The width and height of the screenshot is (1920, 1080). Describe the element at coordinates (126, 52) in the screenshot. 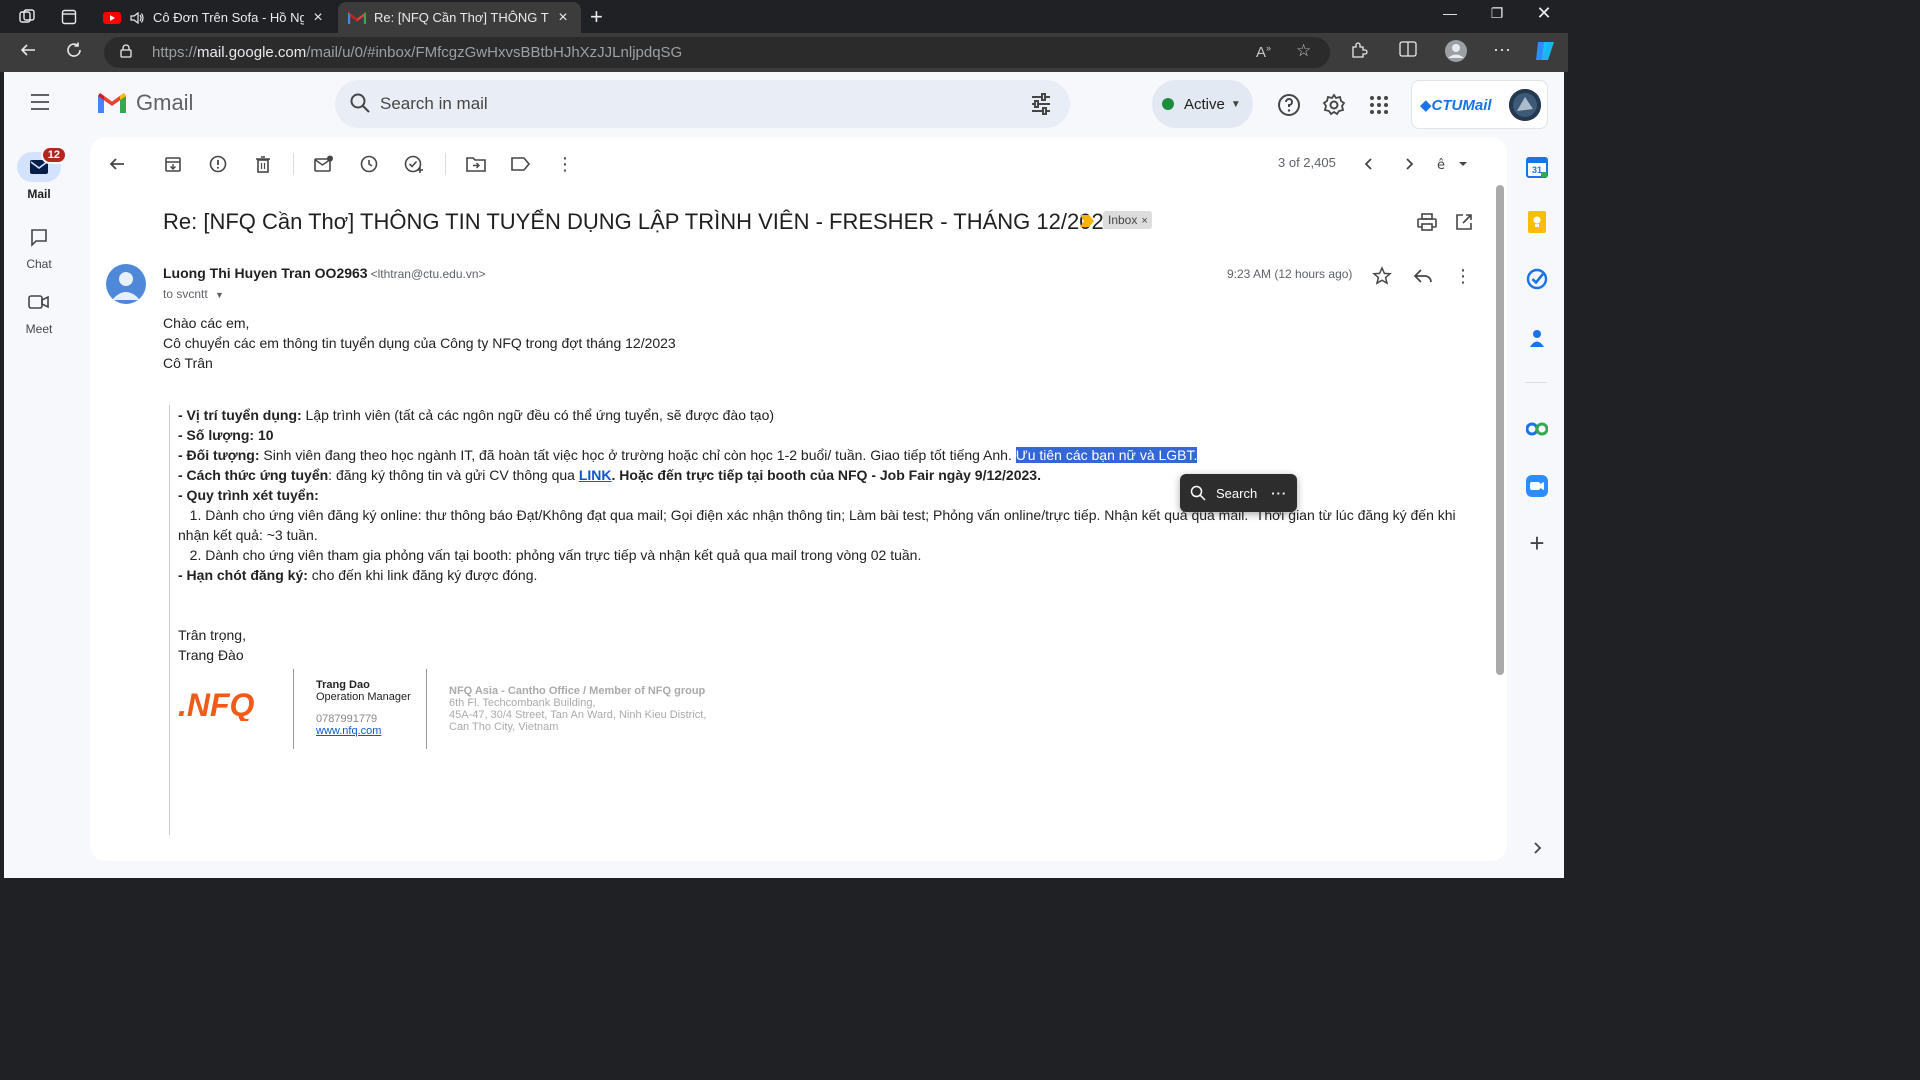

I see `lock-icon` at that location.